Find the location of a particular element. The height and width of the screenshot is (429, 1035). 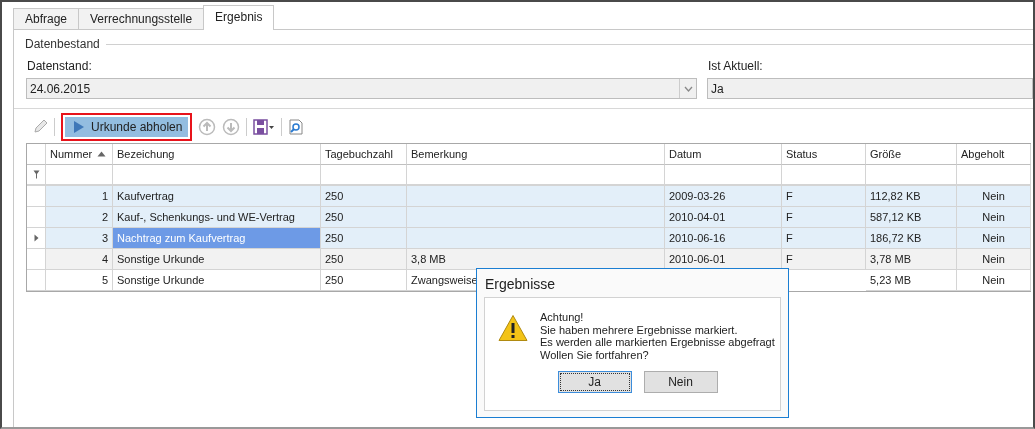

table-cell: 1 is located at coordinates (79, 196).